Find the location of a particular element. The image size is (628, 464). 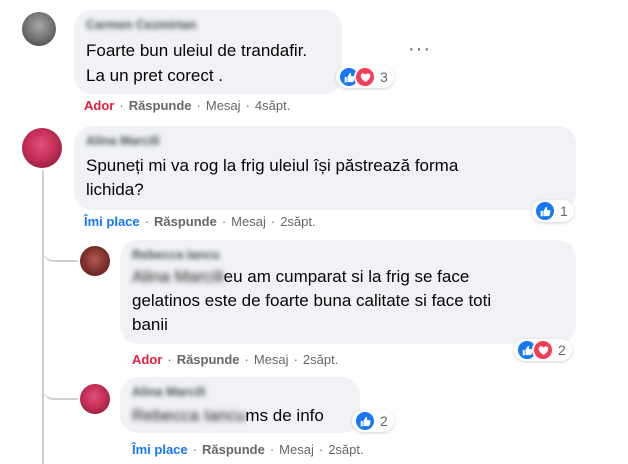

reaction-summary: 1 is located at coordinates (553, 211).